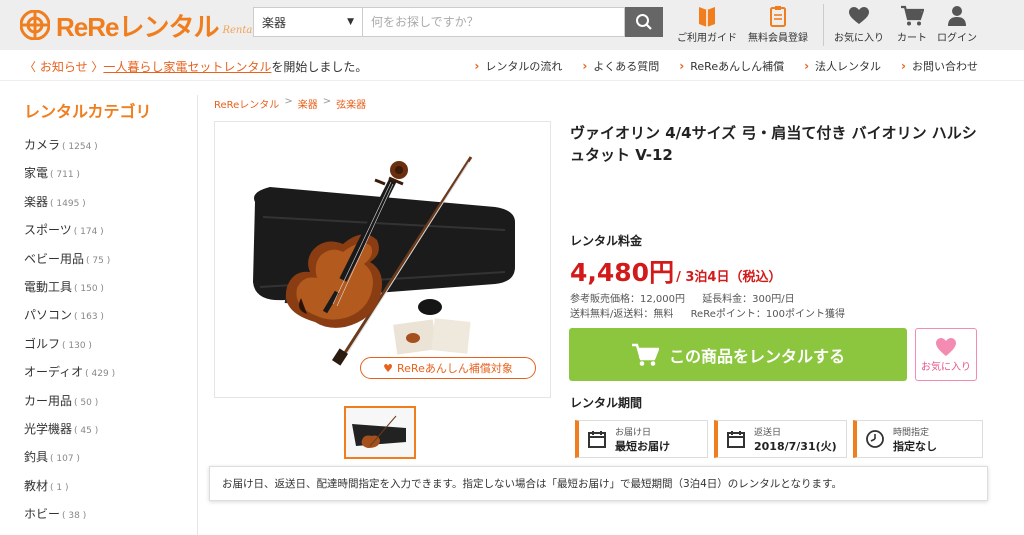  I want to click on time-slot-value: 指定なし, so click(915, 446).